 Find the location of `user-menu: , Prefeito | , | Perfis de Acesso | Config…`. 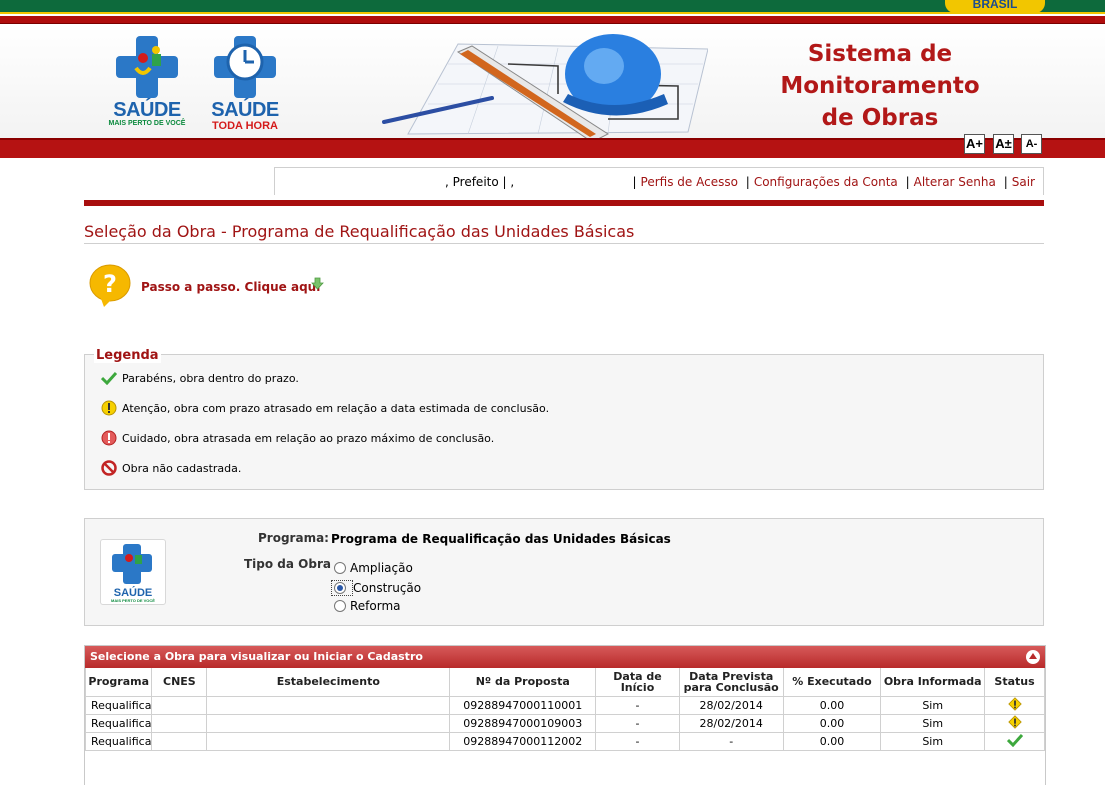

user-menu: , Prefeito | , | Perfis de Acesso | Config… is located at coordinates (659, 181).